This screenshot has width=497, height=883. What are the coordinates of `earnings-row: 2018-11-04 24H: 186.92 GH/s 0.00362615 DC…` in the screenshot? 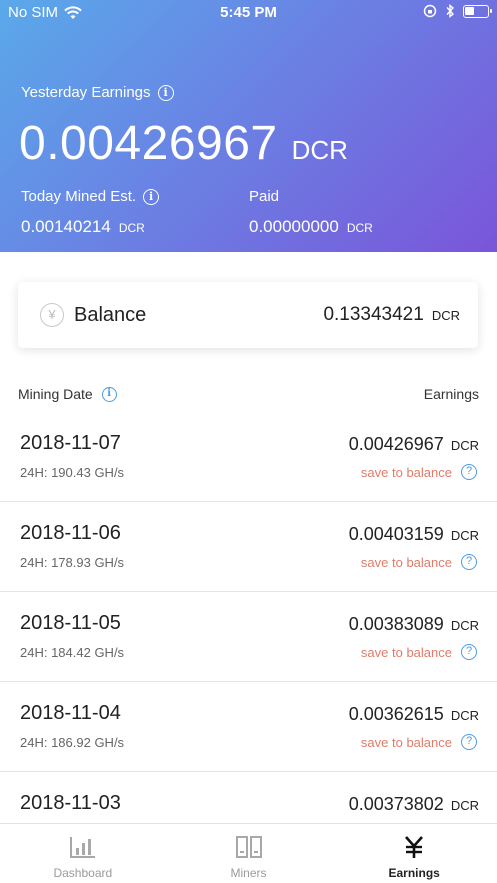 It's located at (248, 727).